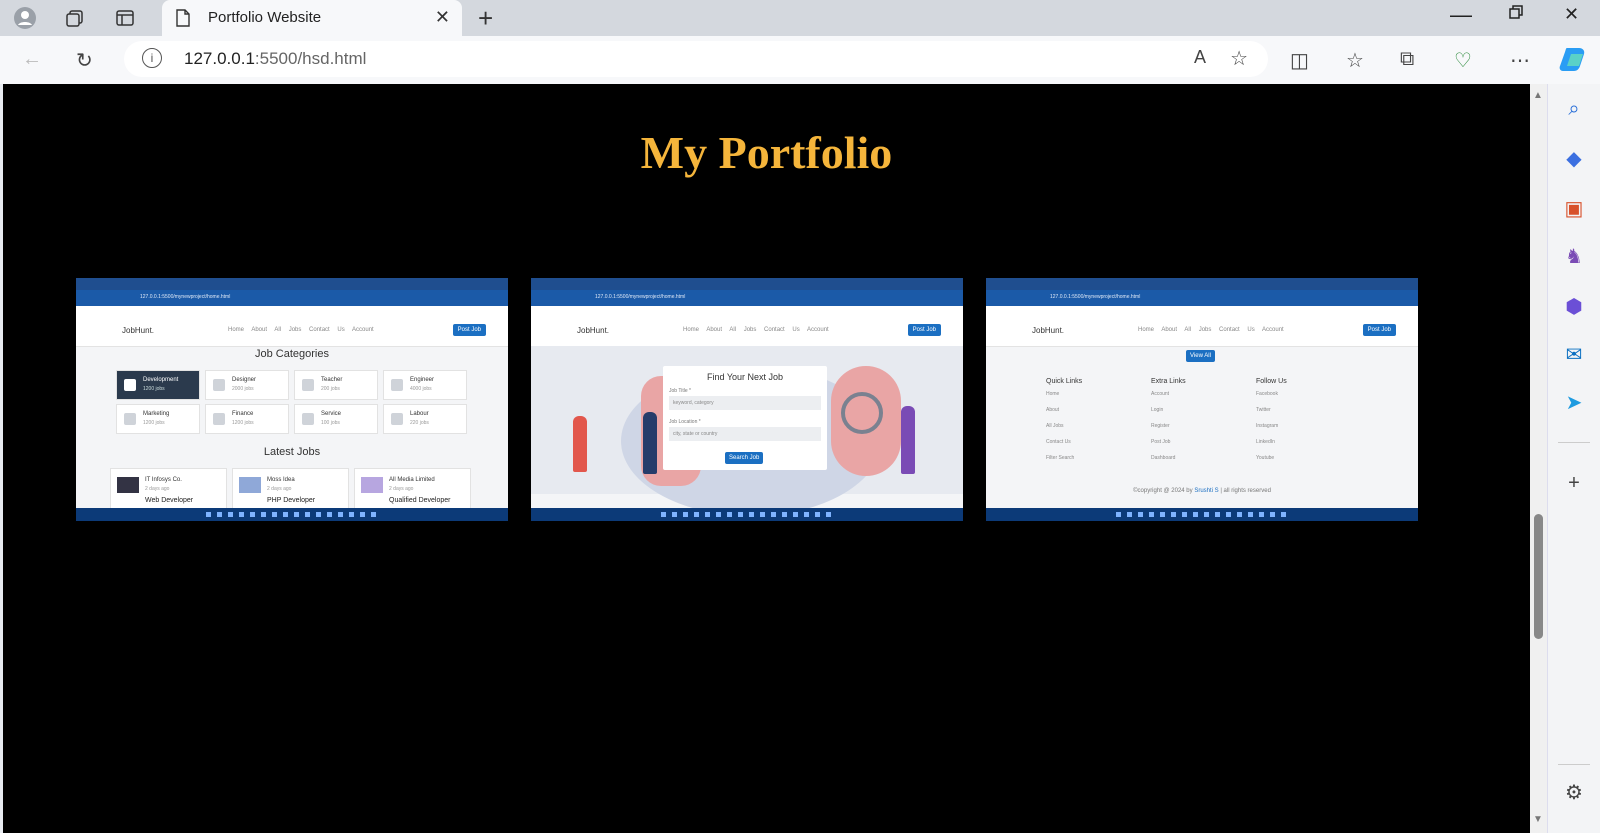 This screenshot has height=833, width=1600. Describe the element at coordinates (1574, 109) in the screenshot. I see `search-icon: ⌕` at that location.